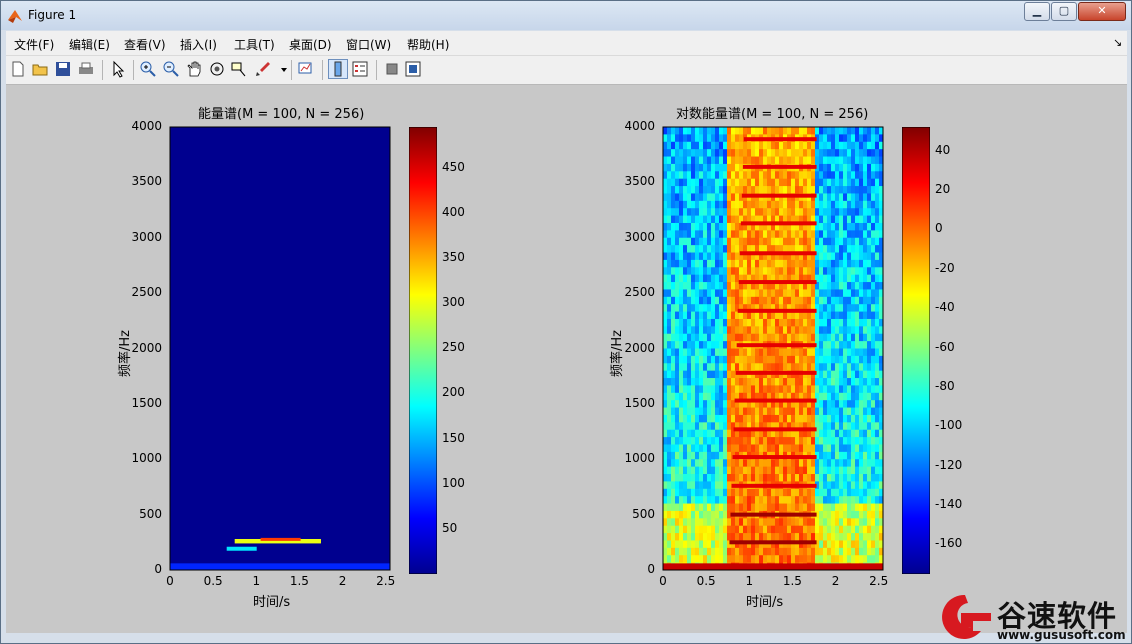 The width and height of the screenshot is (1132, 644). I want to click on link-plot-icon, so click(306, 69).